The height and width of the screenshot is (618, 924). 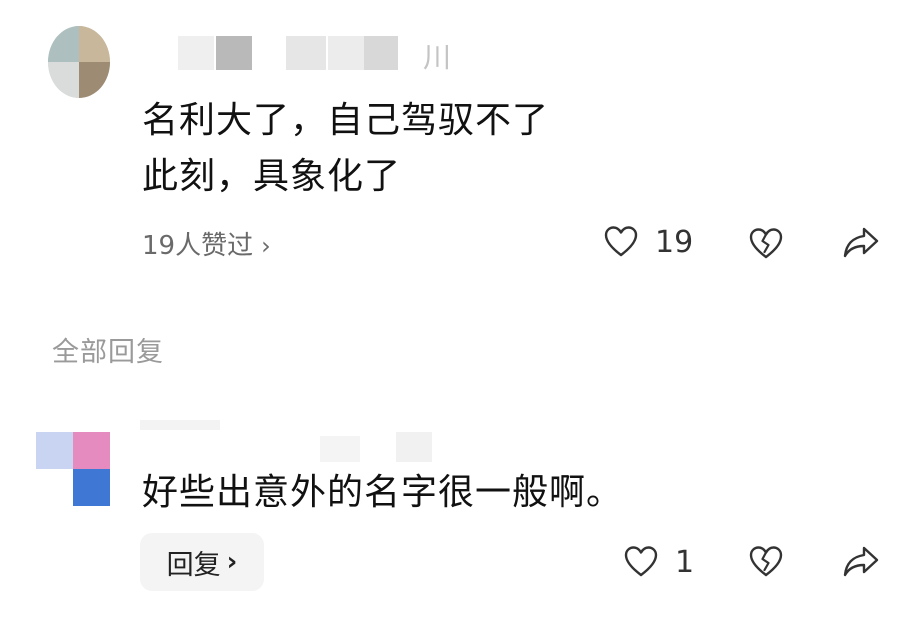 I want to click on username-suffix: 川, so click(x=438, y=57).